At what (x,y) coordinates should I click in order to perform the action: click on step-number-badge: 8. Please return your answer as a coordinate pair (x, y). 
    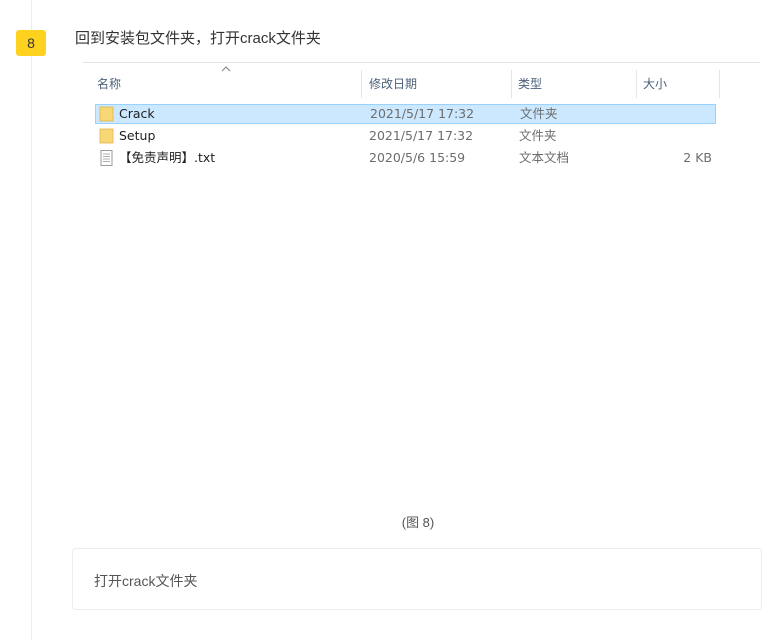
    Looking at the image, I should click on (31, 43).